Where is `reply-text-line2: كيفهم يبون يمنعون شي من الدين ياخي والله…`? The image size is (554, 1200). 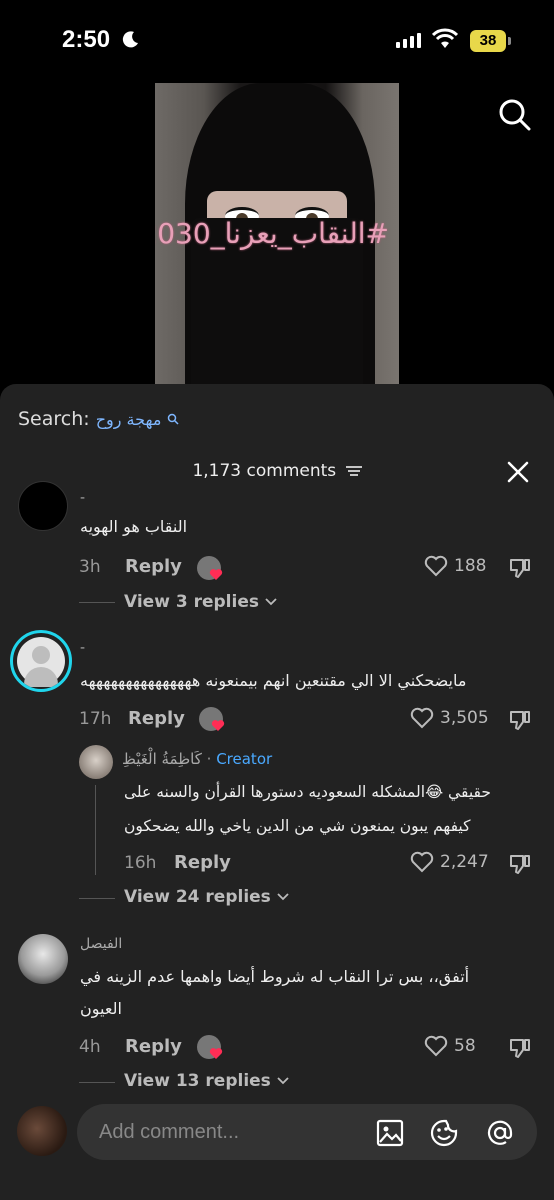 reply-text-line2: كيفهم يبون يمنعون شي من الدين ياخي والله… is located at coordinates (297, 826).